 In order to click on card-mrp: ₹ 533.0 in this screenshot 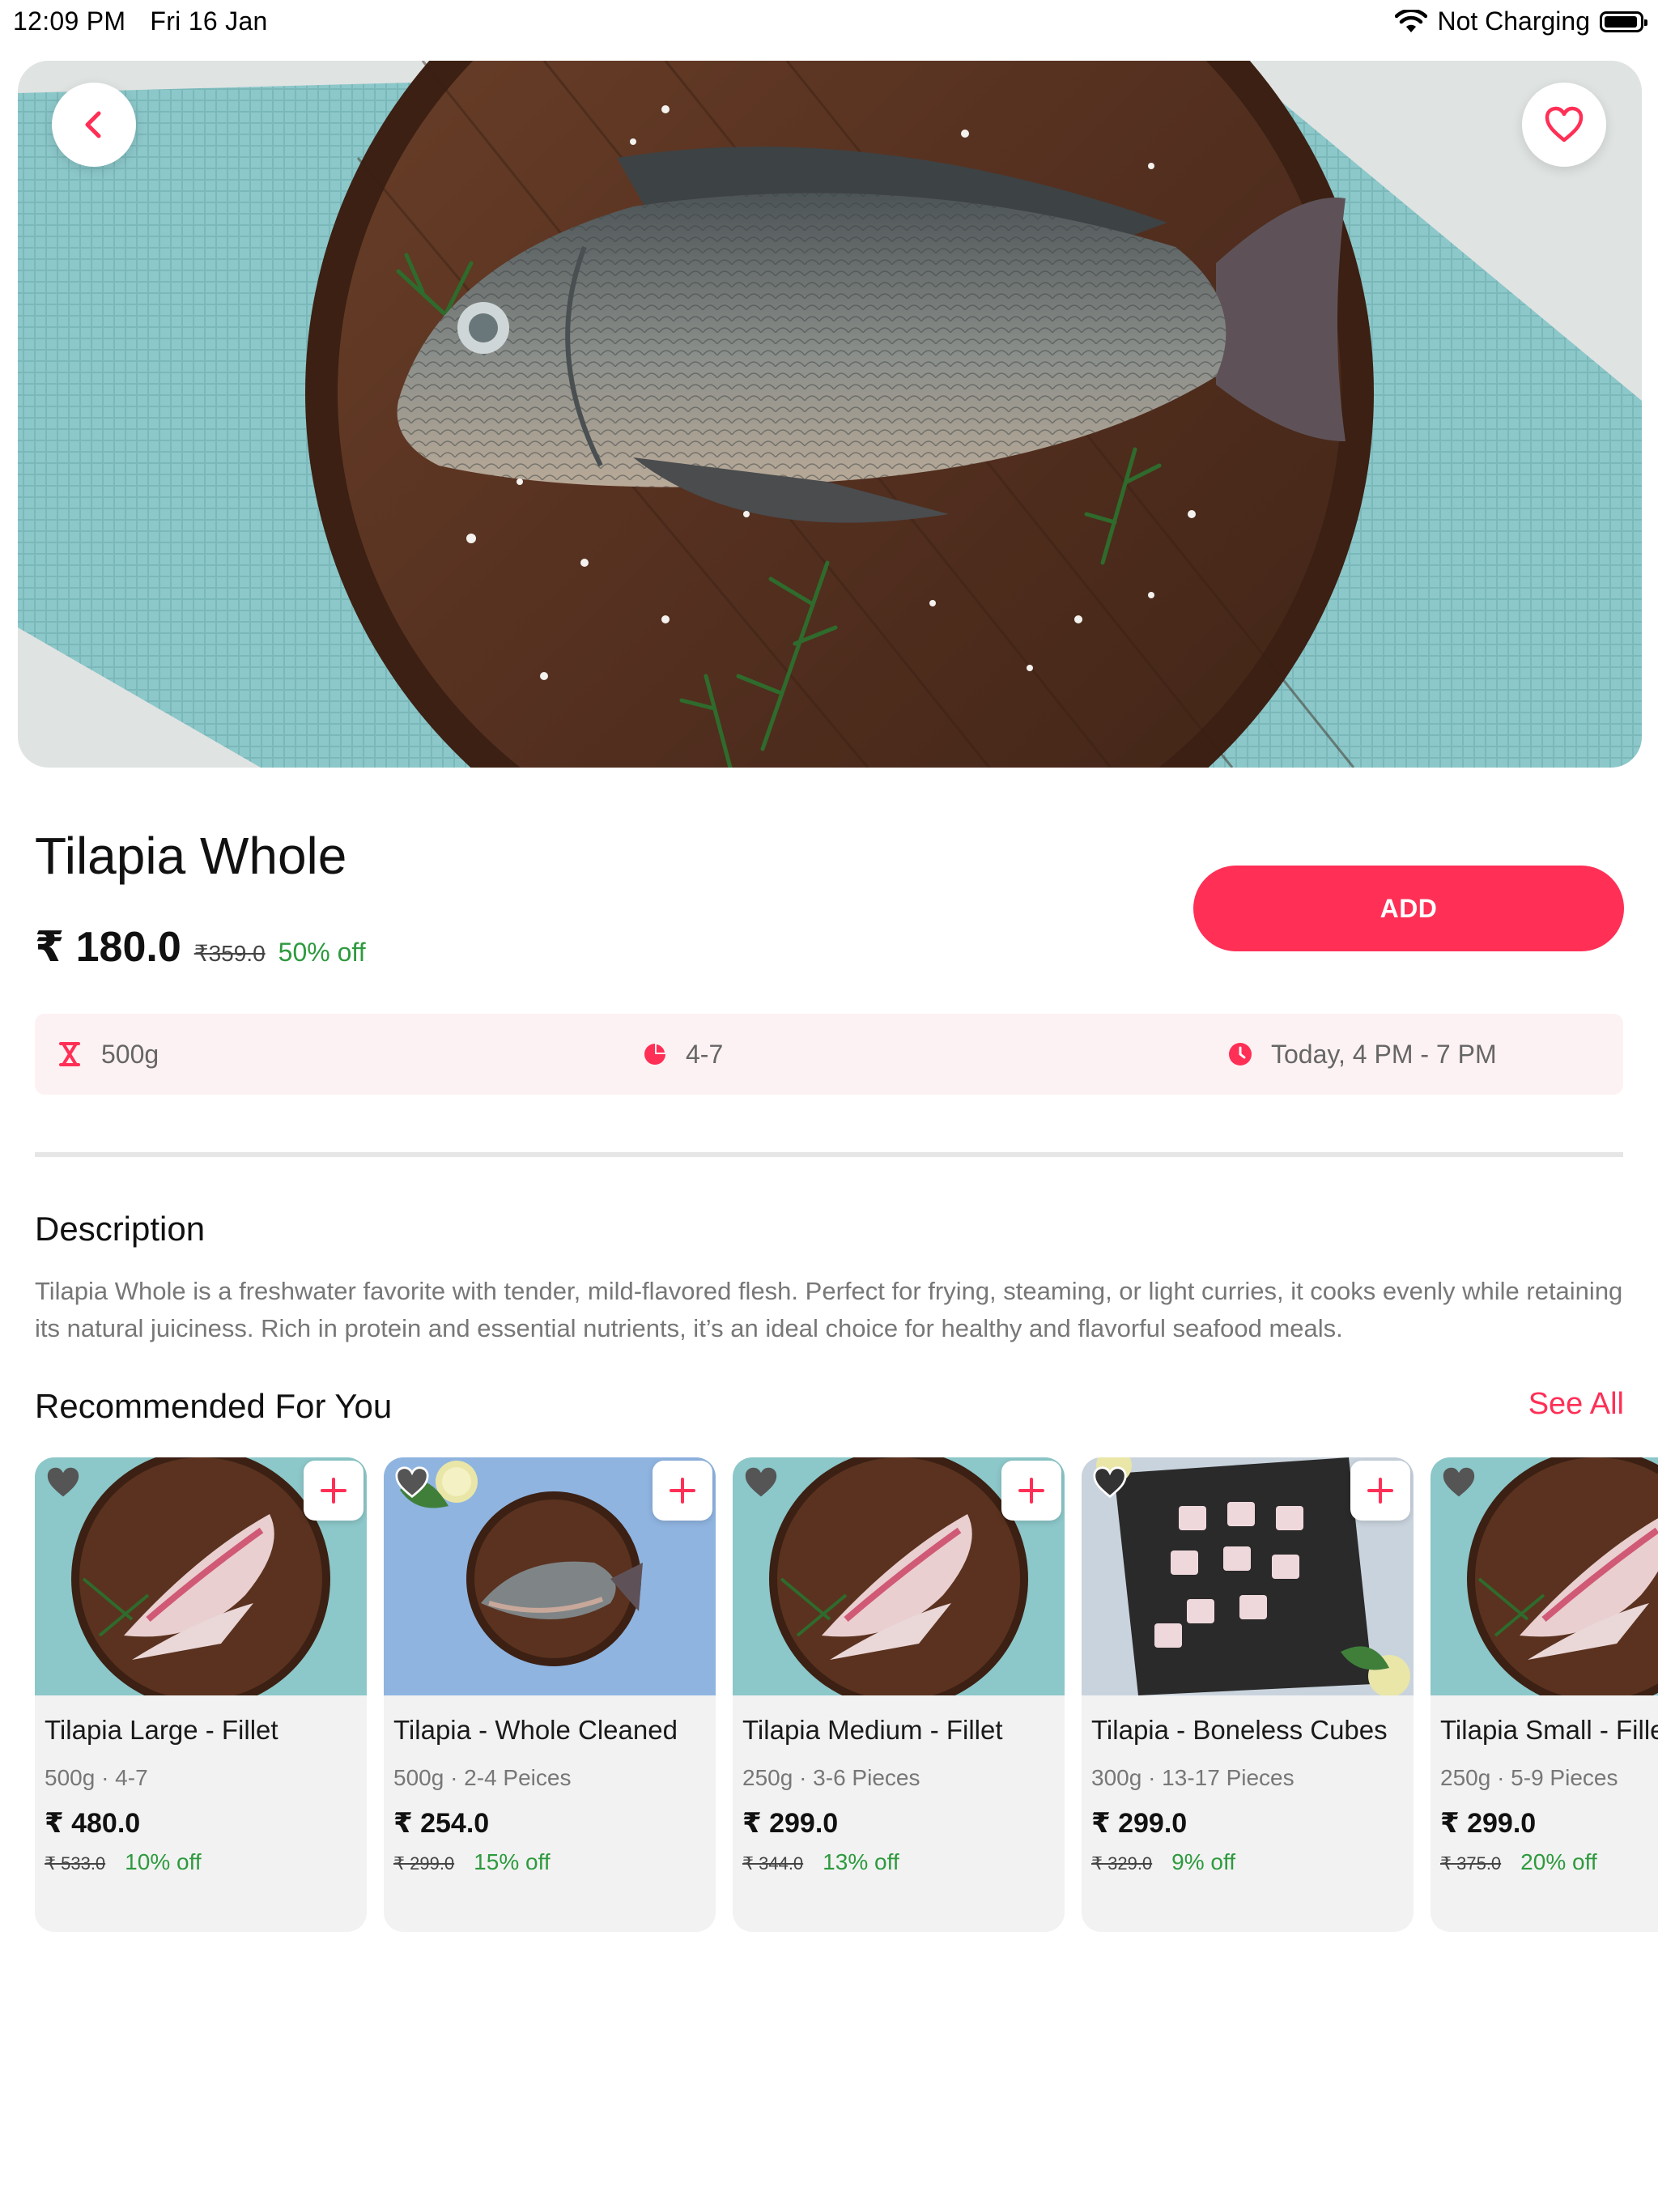, I will do `click(75, 1863)`.